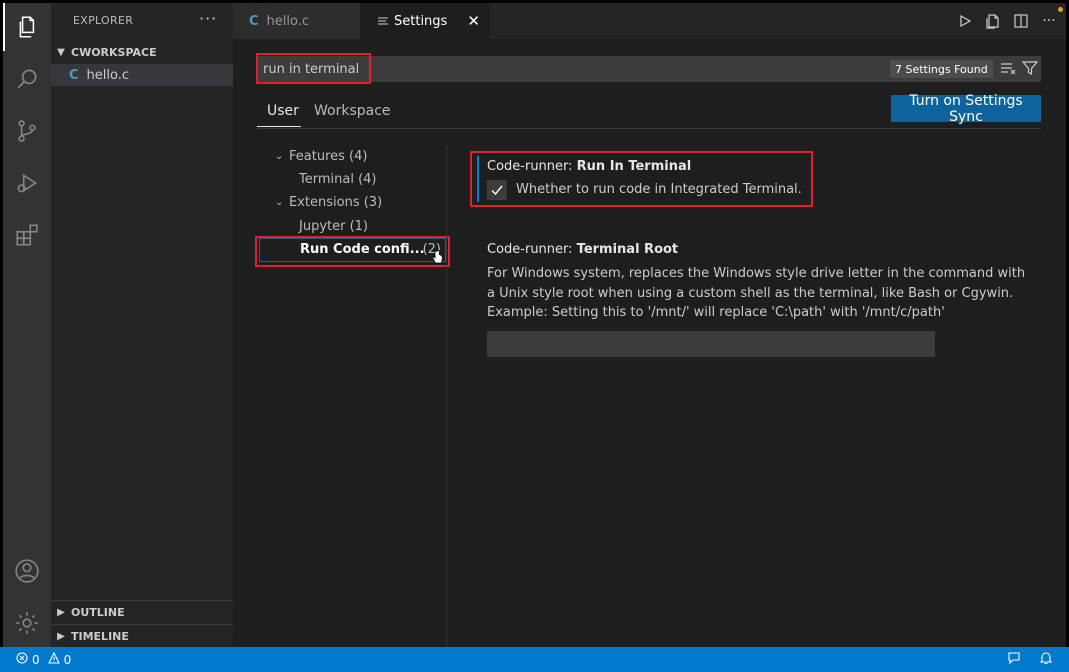 This screenshot has width=1069, height=672. Describe the element at coordinates (114, 52) in the screenshot. I see `workspace-name: CWORKSPACE` at that location.